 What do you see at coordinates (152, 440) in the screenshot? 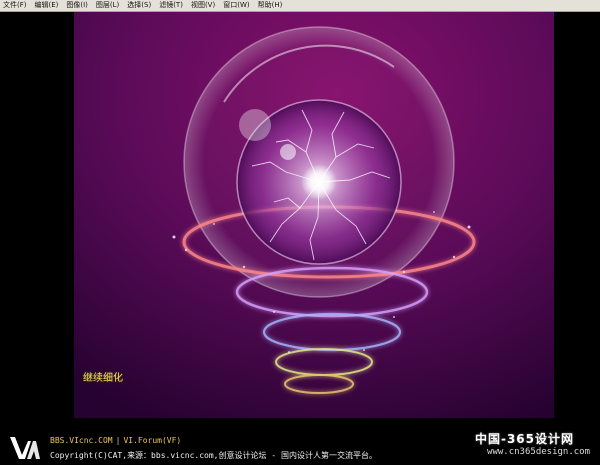
I see `forum-link: VI.Forum(VF)` at bounding box center [152, 440].